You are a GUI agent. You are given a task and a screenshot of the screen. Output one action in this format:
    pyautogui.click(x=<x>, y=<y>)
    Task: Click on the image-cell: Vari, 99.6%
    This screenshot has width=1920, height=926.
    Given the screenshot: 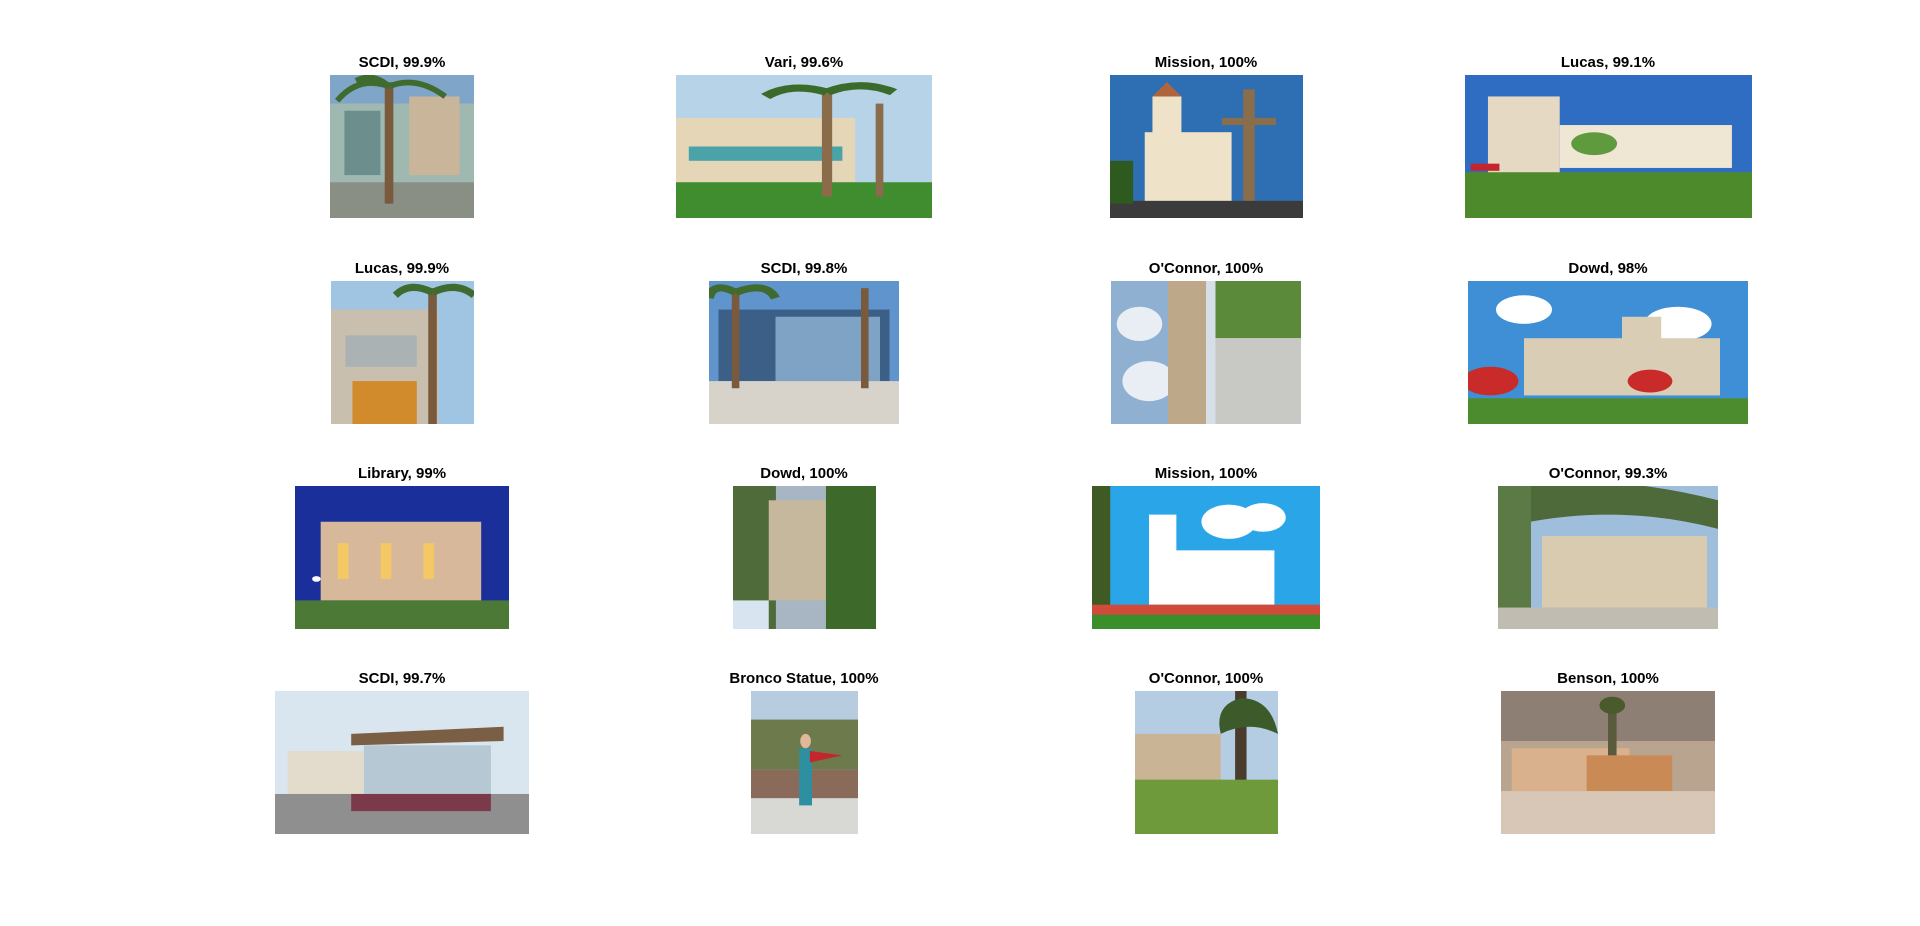 What is the action you would take?
    pyautogui.click(x=804, y=136)
    